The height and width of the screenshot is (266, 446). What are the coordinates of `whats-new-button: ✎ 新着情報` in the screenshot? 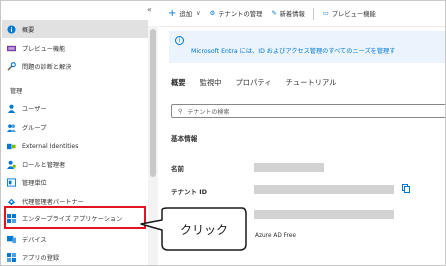 It's located at (287, 13).